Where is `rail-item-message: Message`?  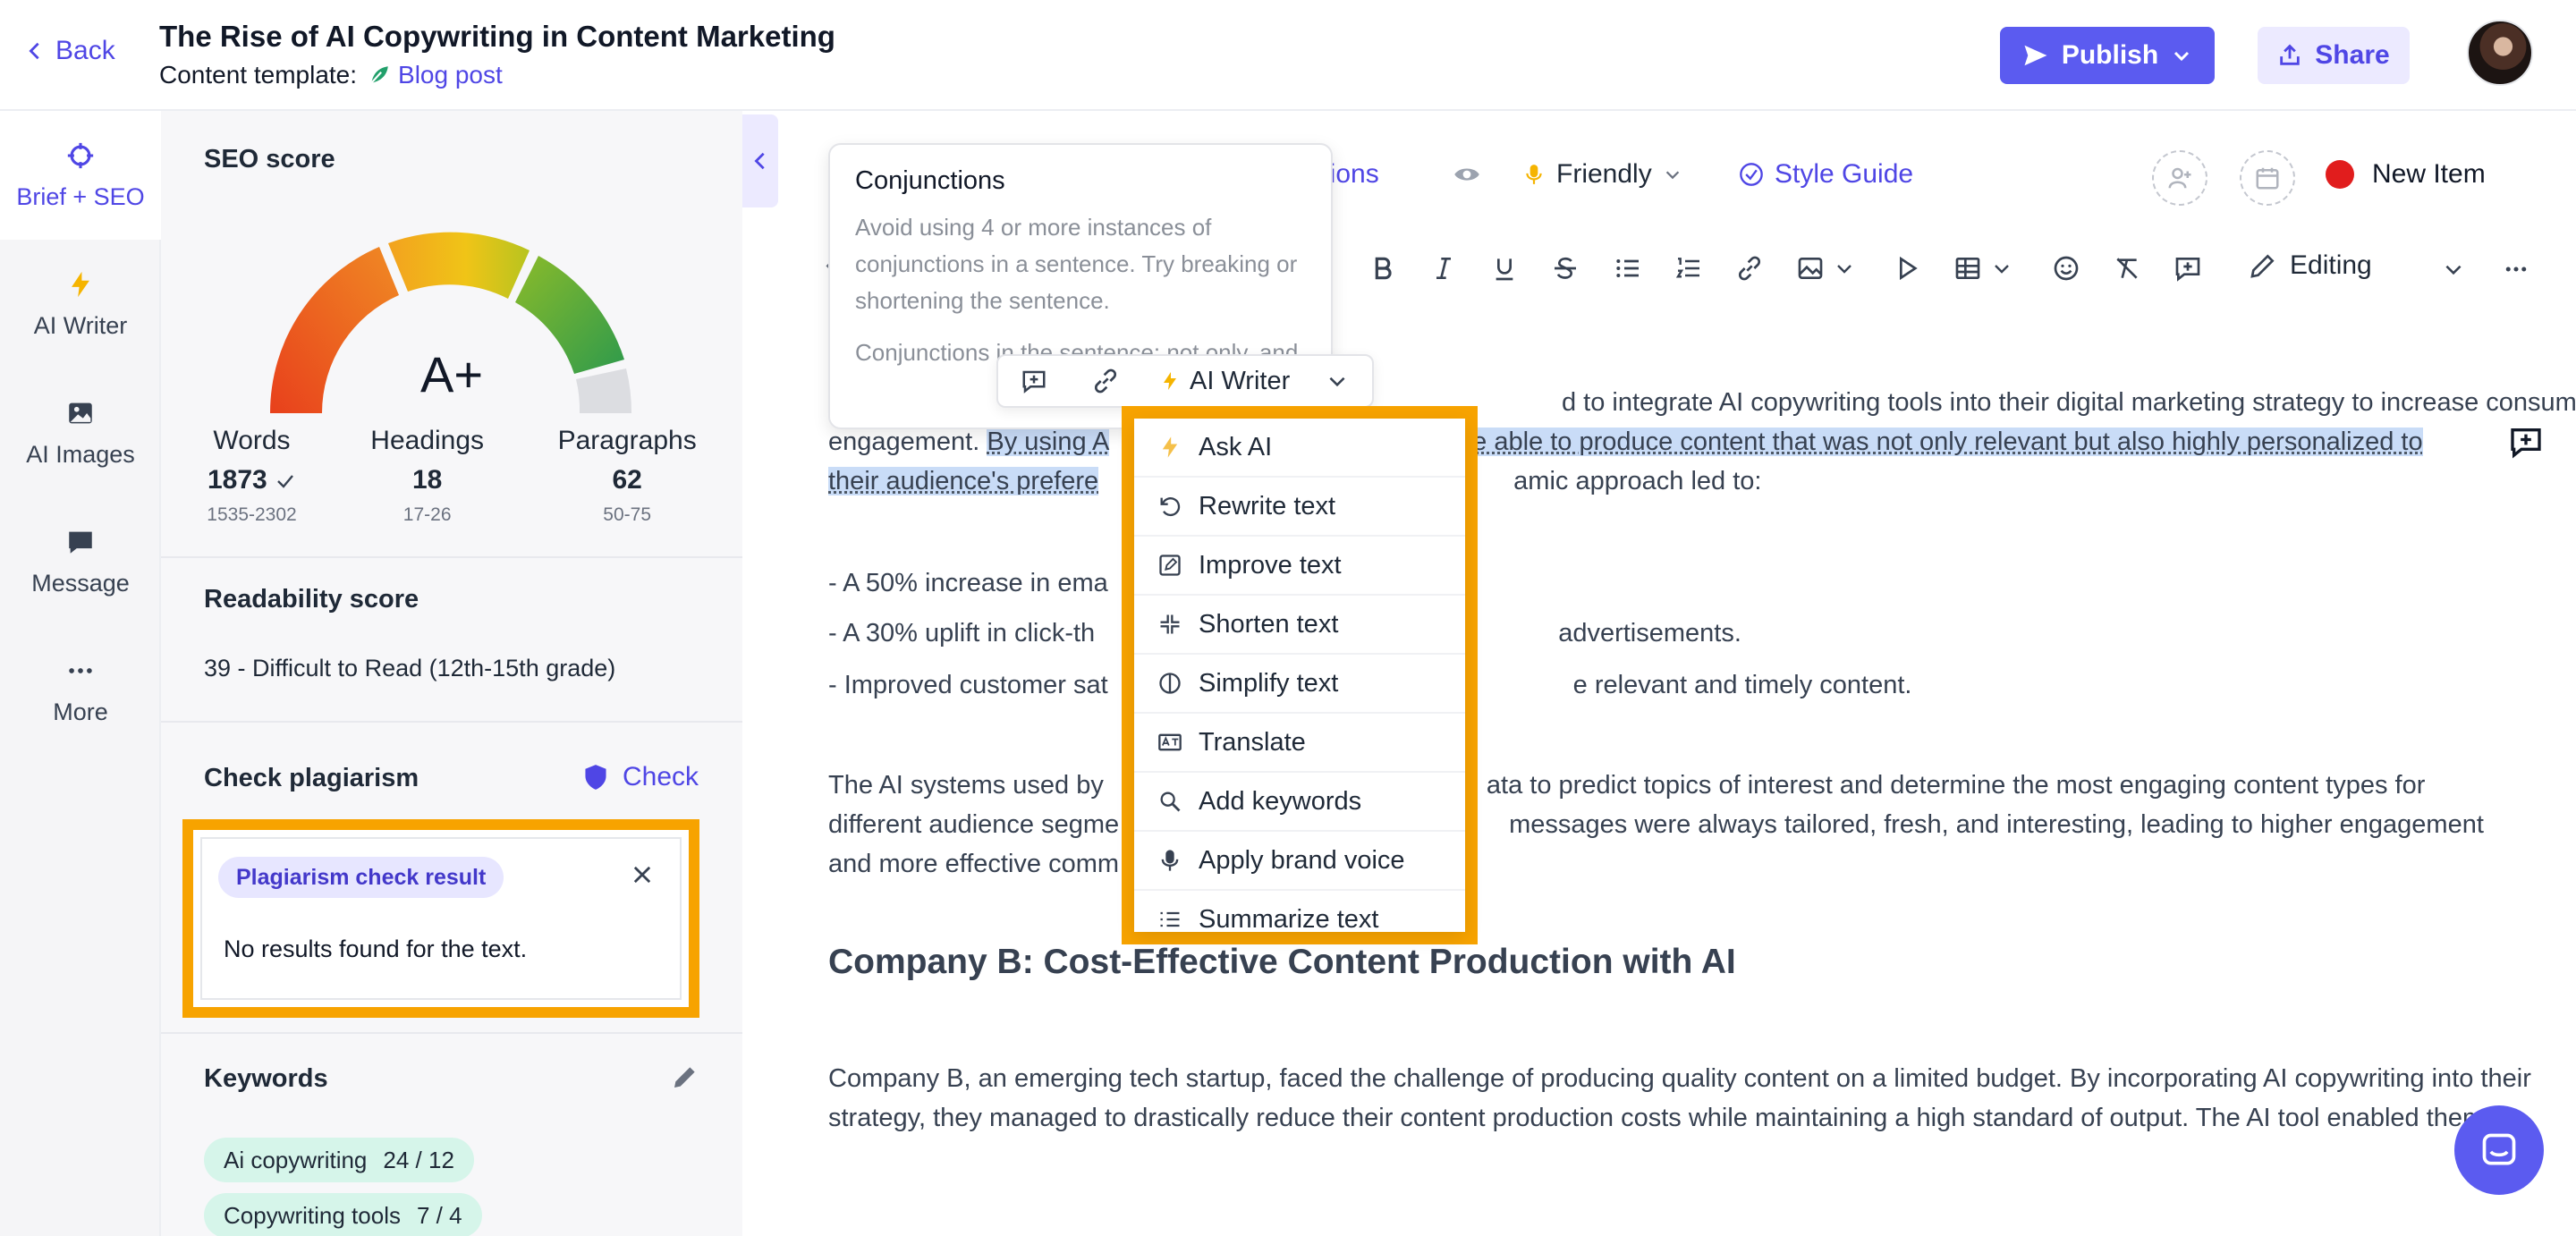 rail-item-message: Message is located at coordinates (80, 562).